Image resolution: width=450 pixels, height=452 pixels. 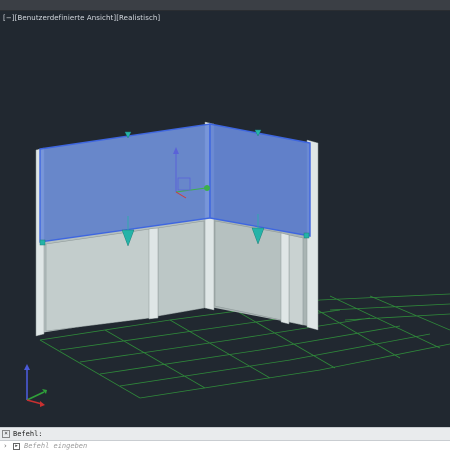 I want to click on selected-panel-right, so click(x=260, y=180).